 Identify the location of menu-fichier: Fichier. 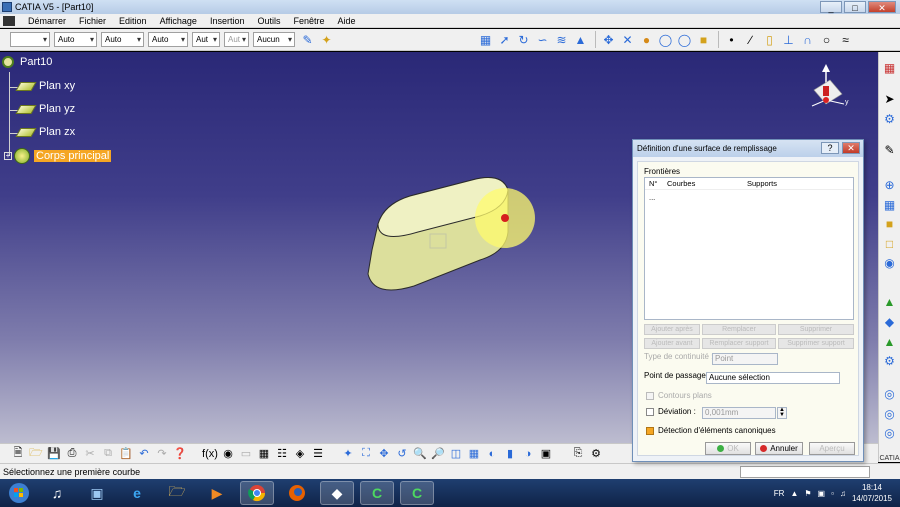
(92, 21).